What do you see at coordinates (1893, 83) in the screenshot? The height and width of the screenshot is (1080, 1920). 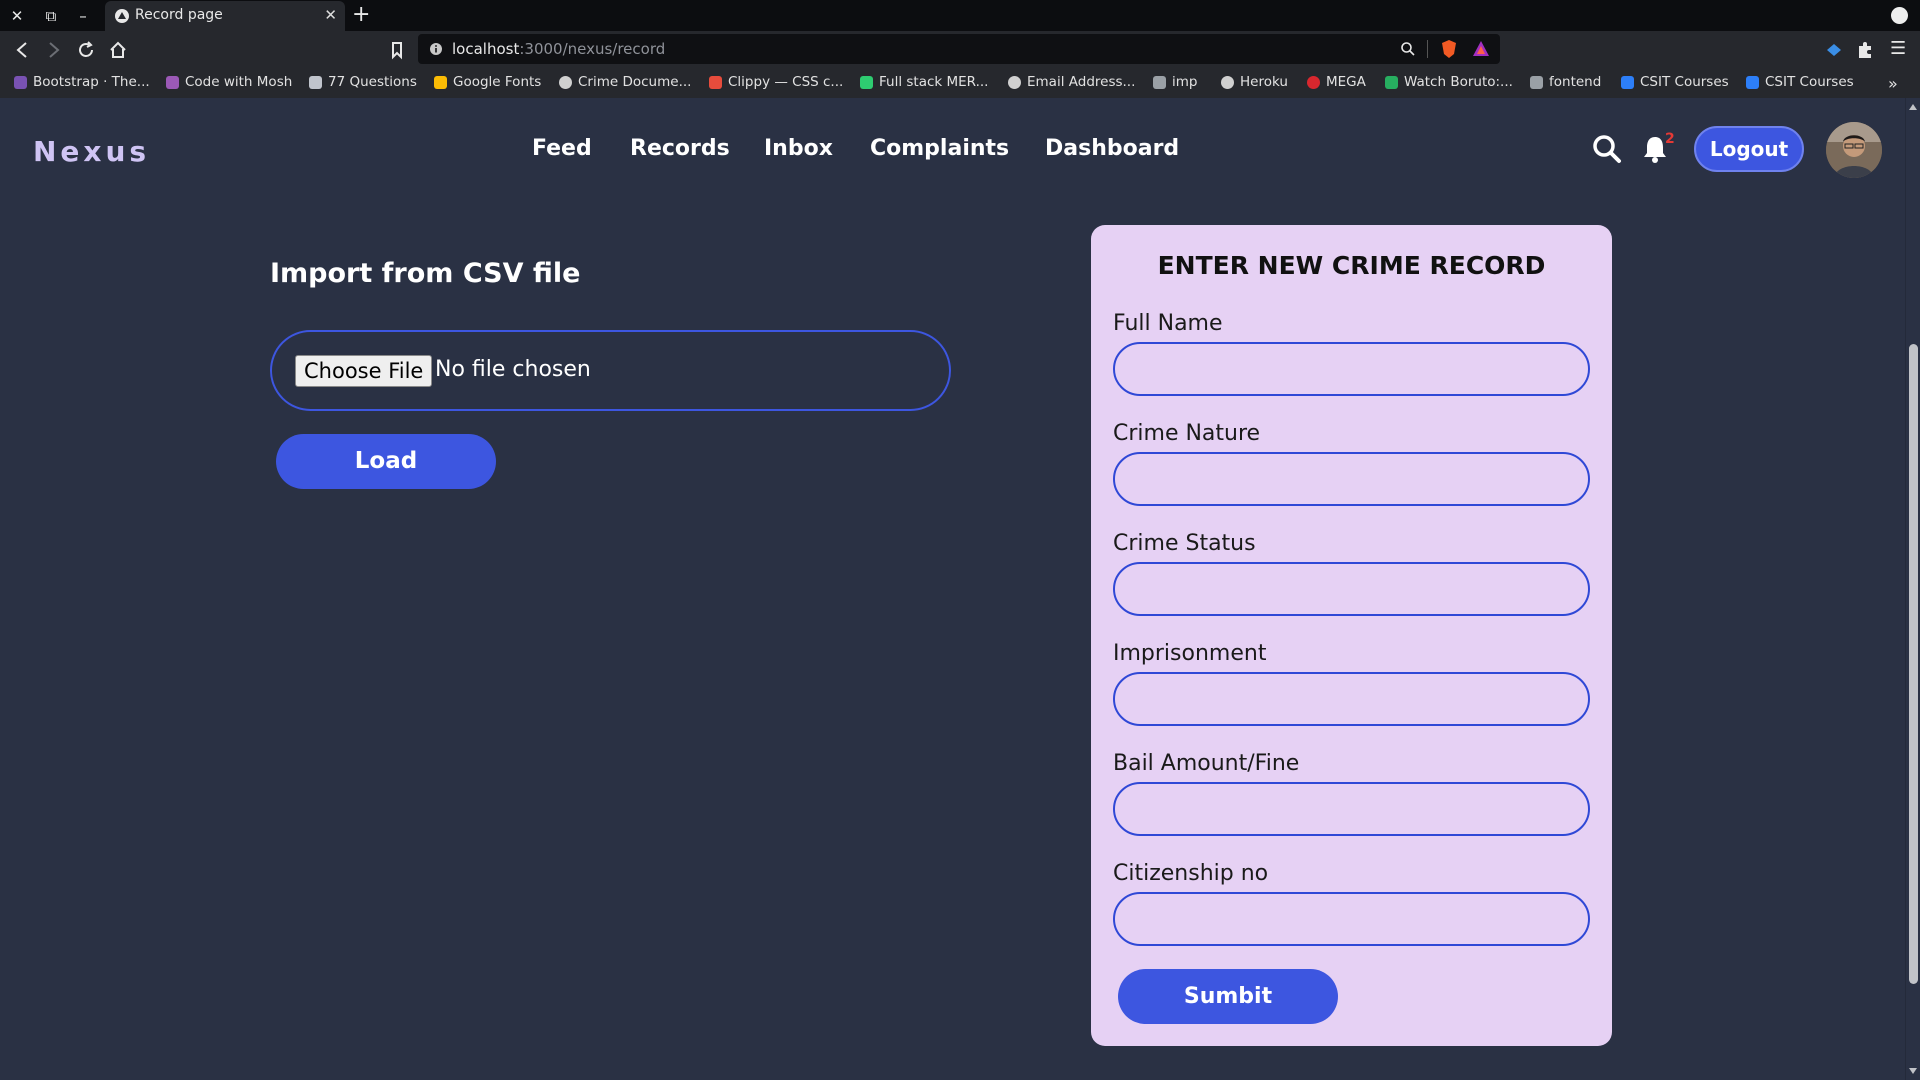 I see `bookmarks-overflow-icon: »` at bounding box center [1893, 83].